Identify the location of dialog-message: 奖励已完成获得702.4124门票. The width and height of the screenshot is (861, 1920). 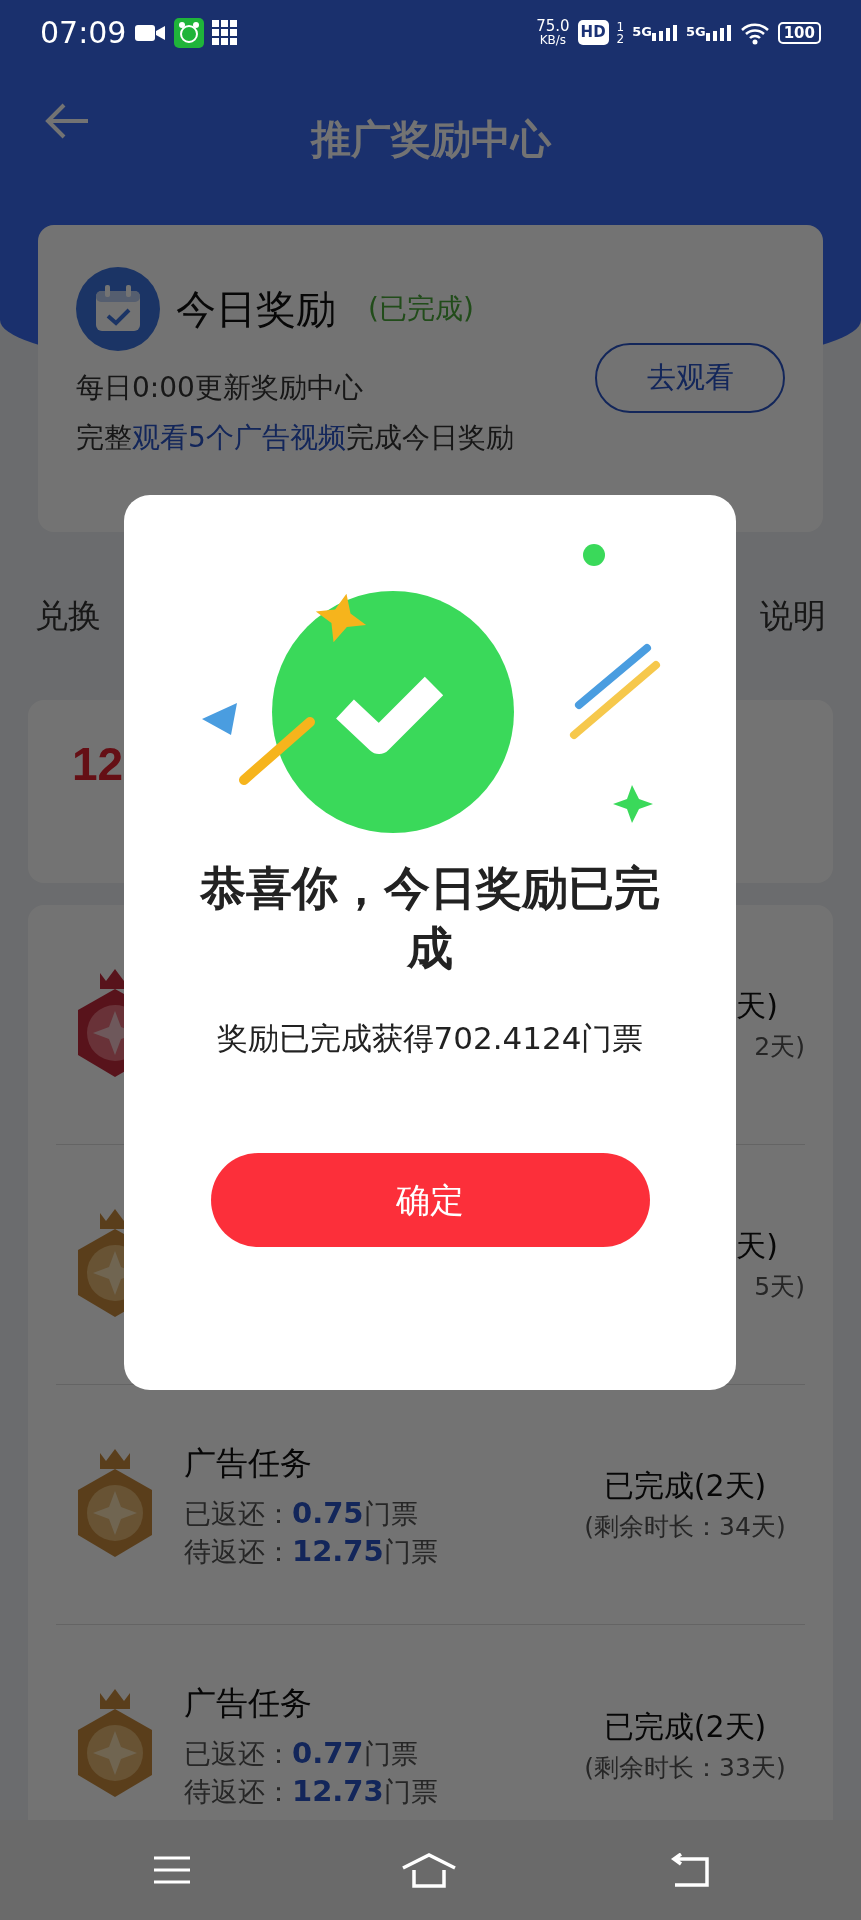
(430, 1038).